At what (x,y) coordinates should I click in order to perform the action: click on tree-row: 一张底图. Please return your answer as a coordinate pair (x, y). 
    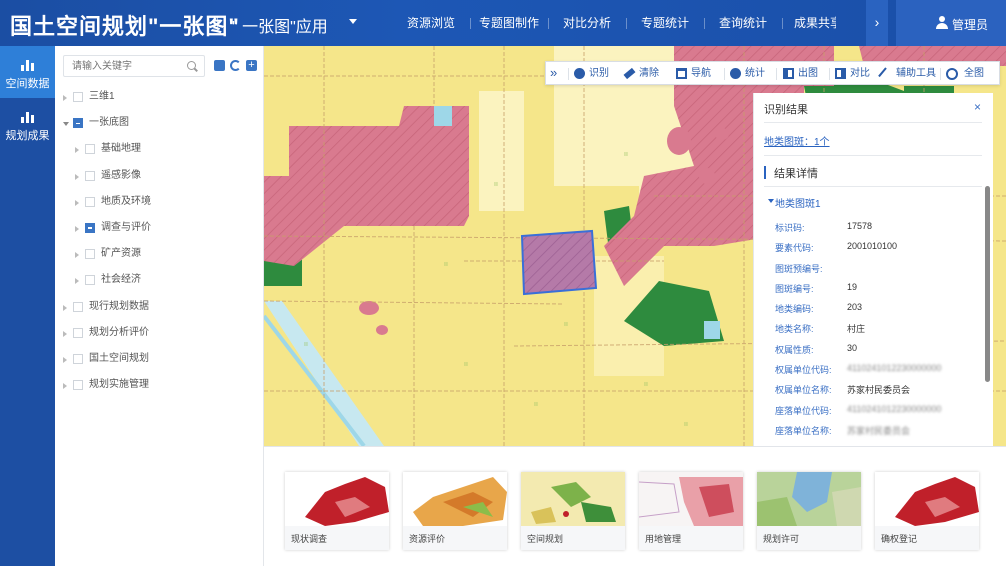
    Looking at the image, I should click on (159, 123).